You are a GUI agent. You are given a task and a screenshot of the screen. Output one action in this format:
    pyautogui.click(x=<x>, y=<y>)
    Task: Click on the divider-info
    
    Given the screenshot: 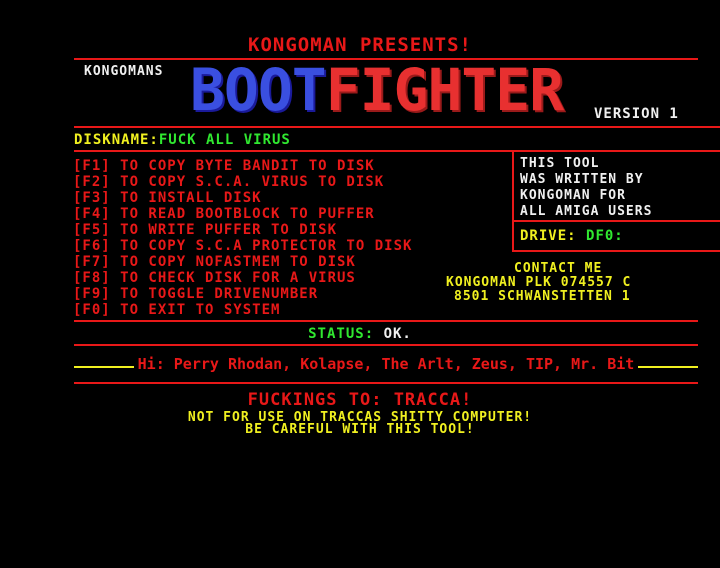 What is the action you would take?
    pyautogui.click(x=616, y=221)
    